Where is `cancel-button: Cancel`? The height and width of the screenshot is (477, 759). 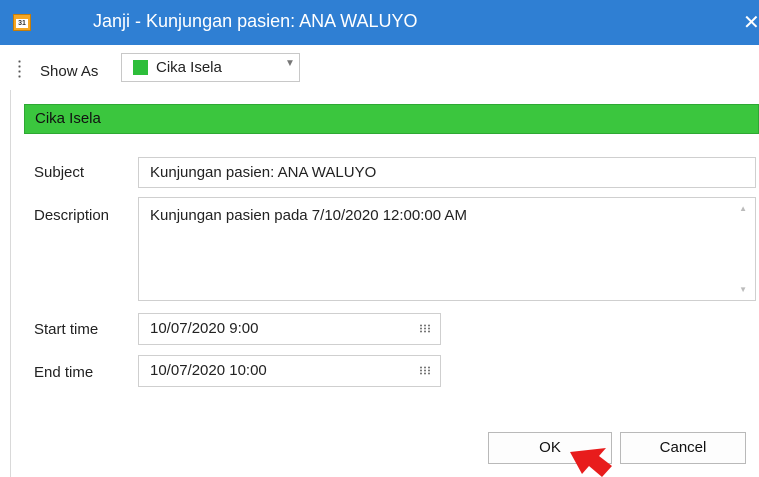 cancel-button: Cancel is located at coordinates (683, 448).